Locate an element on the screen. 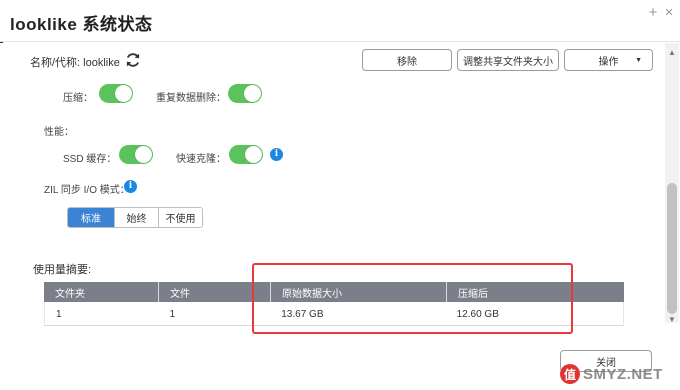 This screenshot has width=680, height=390. actions-dropdown: 操作 ▼ is located at coordinates (608, 60).